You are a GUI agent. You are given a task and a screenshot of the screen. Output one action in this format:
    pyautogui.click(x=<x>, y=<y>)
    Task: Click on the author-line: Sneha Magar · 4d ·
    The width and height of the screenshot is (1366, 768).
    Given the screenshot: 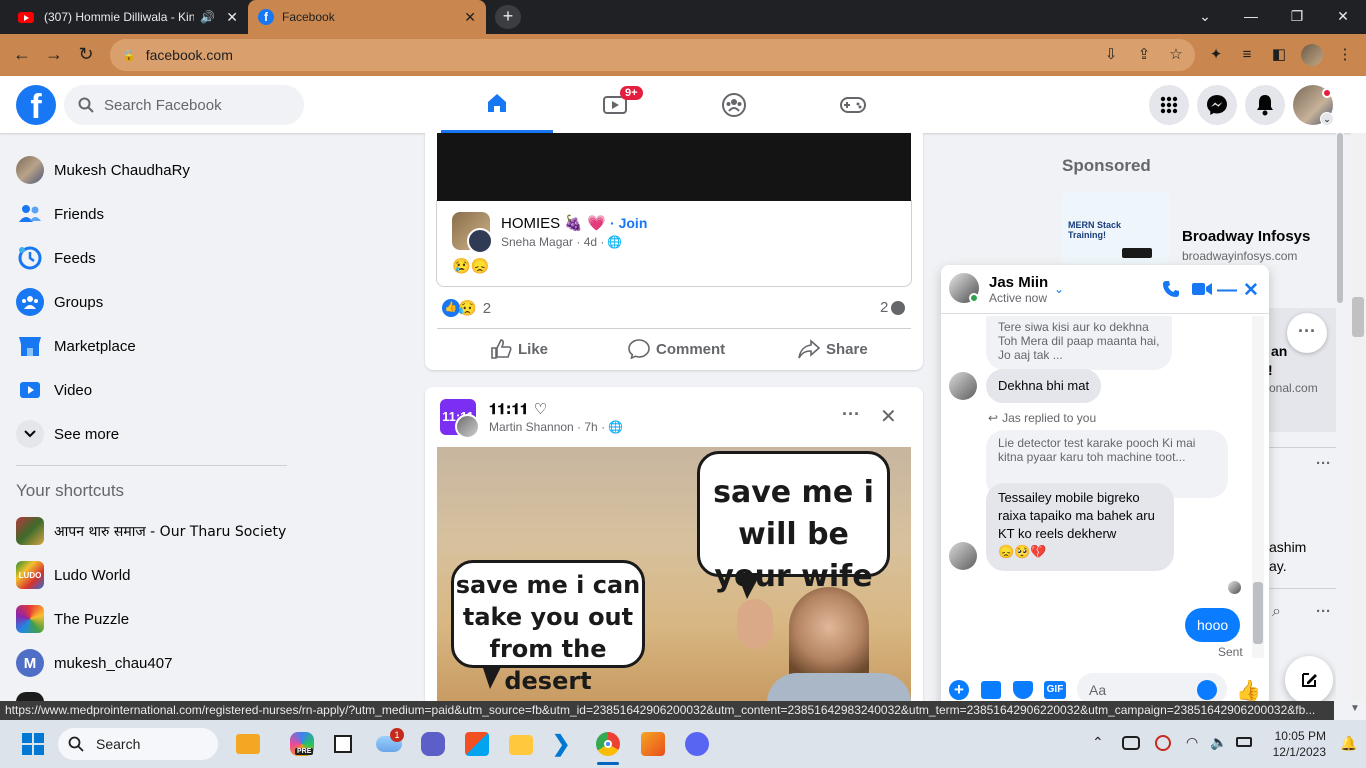 What is the action you would take?
    pyautogui.click(x=552, y=242)
    